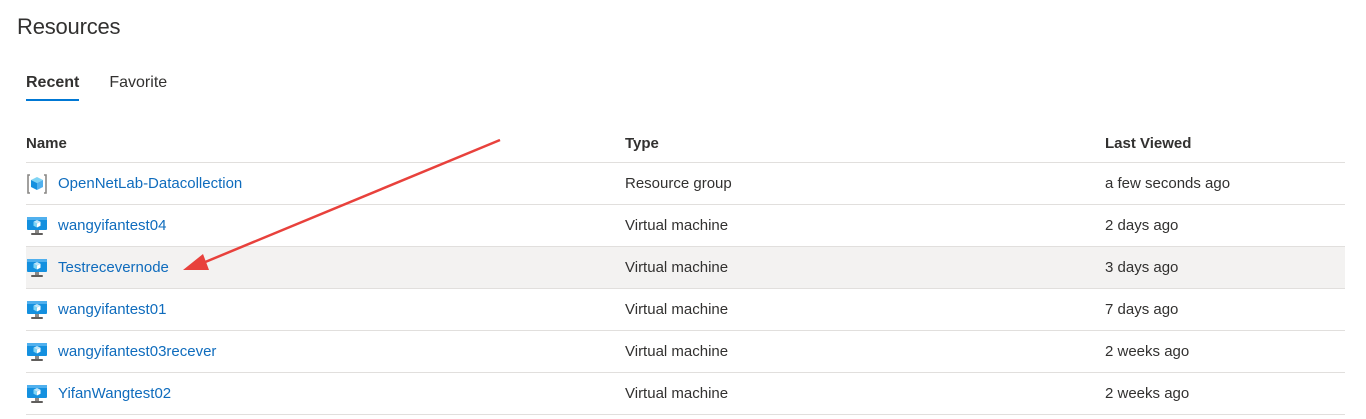 This screenshot has width=1366, height=419. Describe the element at coordinates (138, 87) in the screenshot. I see `tab-favorite: Favorite` at that location.